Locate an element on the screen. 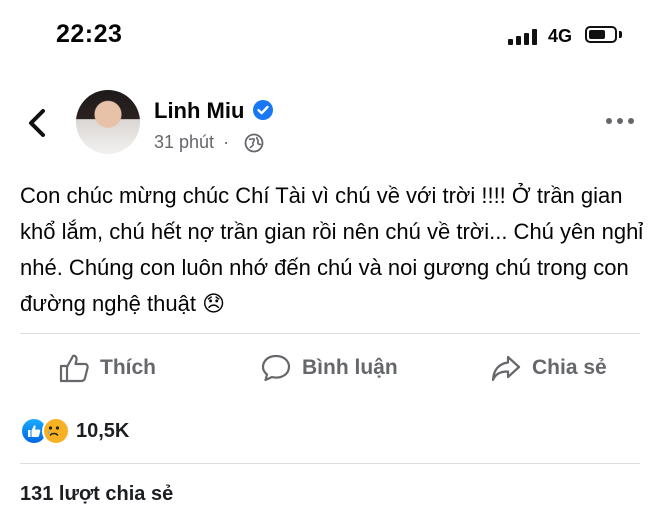 The width and height of the screenshot is (660, 524). status-bar: 22:23 4G is located at coordinates (330, 36).